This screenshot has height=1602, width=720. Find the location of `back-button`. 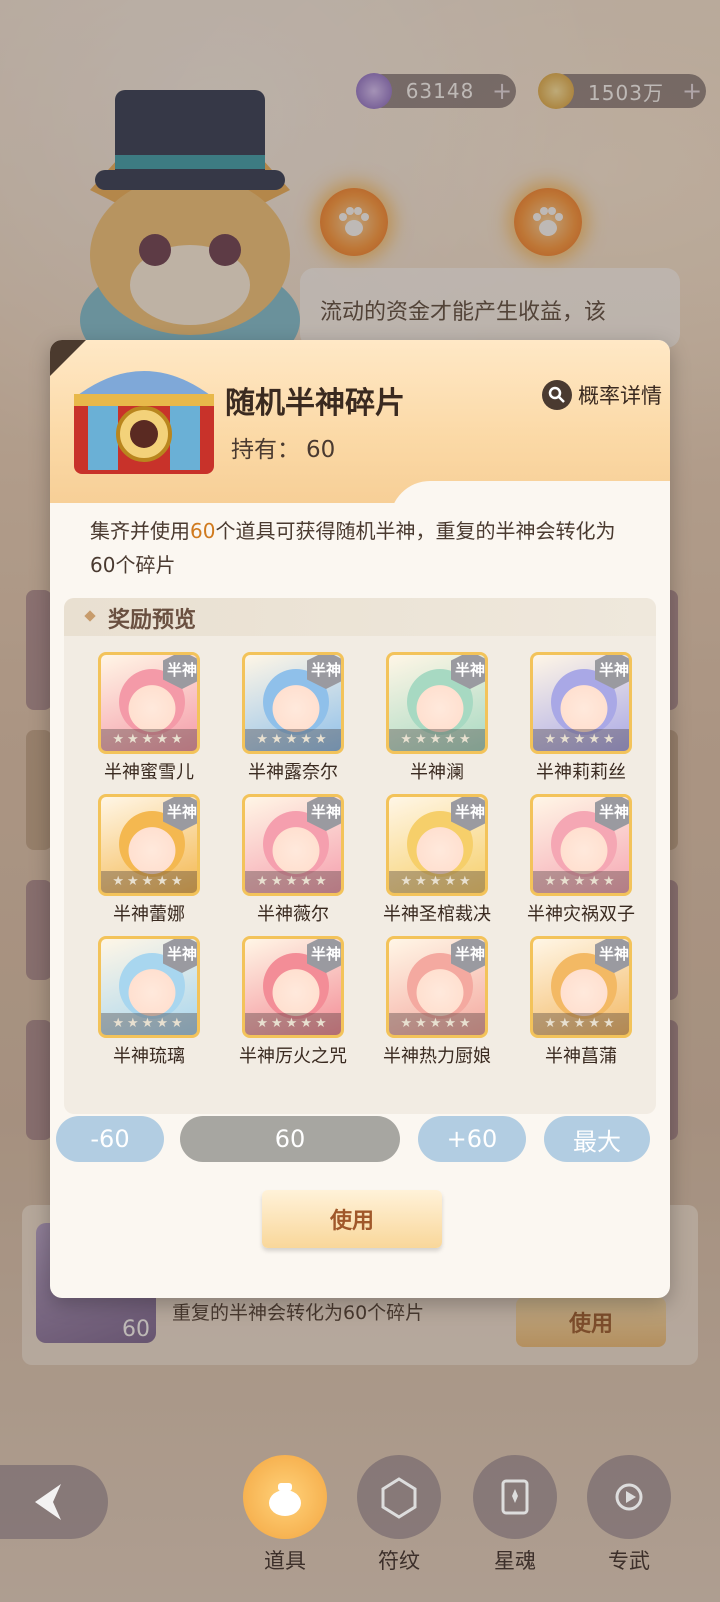

back-button is located at coordinates (54, 1502).